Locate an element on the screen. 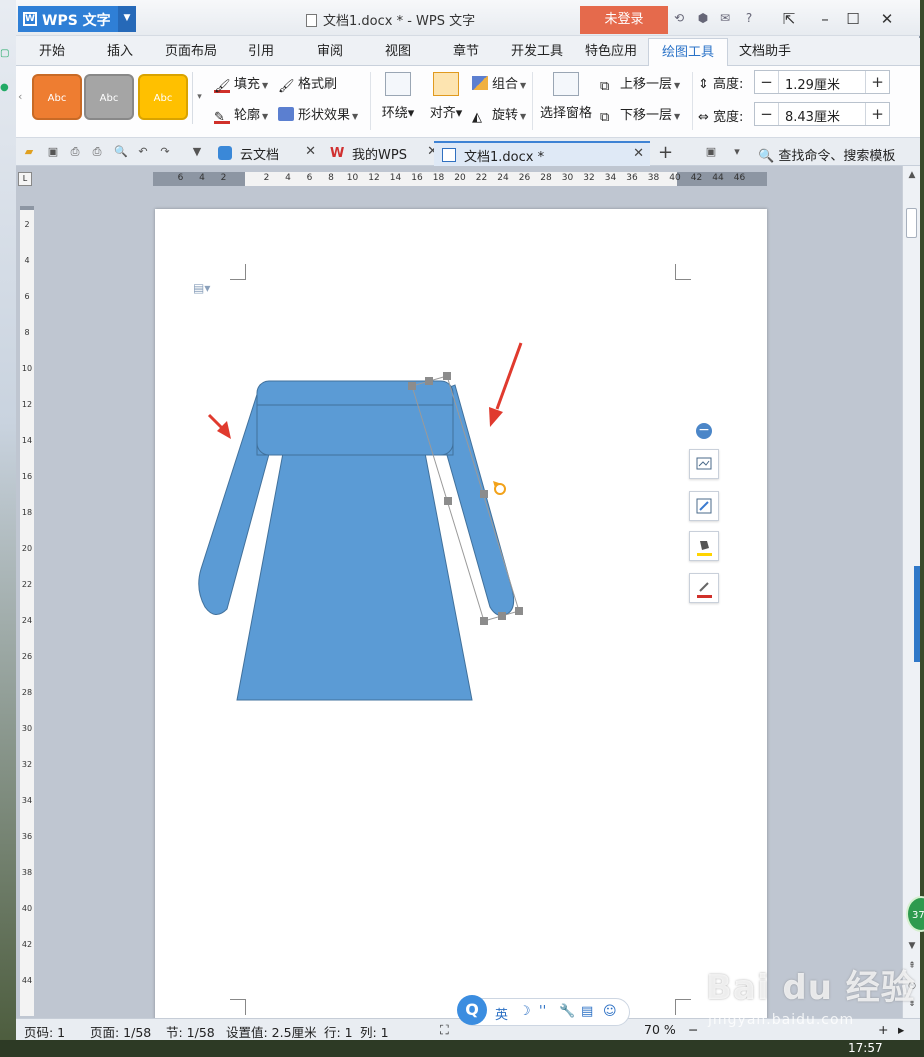  doc-tab-document1: 文档1.docx * ✕ is located at coordinates (542, 153).